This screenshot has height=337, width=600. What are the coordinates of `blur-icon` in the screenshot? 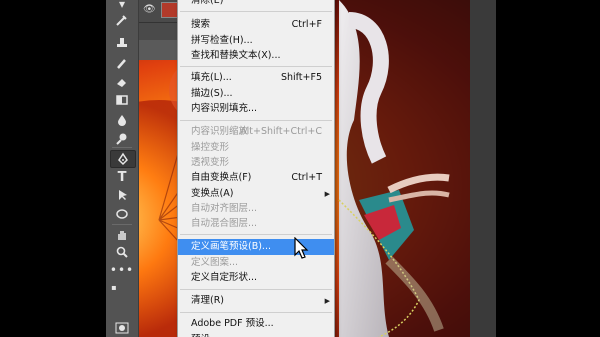 It's located at (122, 120).